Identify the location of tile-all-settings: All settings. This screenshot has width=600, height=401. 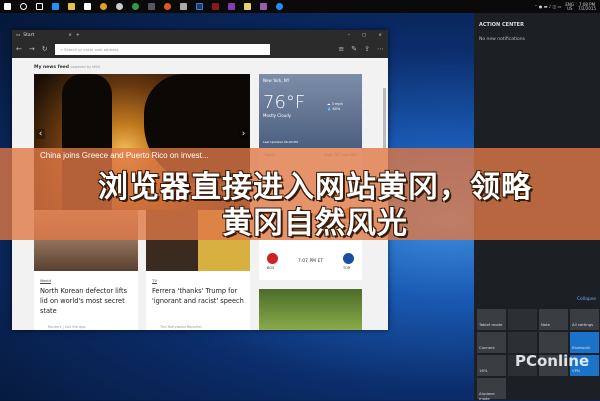
(584, 319).